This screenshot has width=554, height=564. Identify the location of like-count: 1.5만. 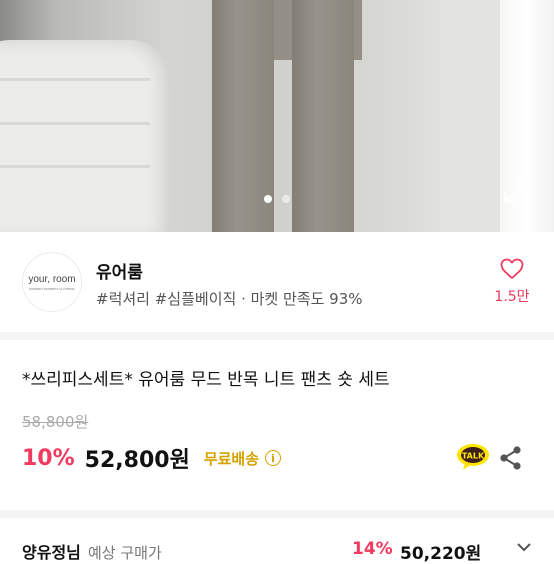
(512, 297).